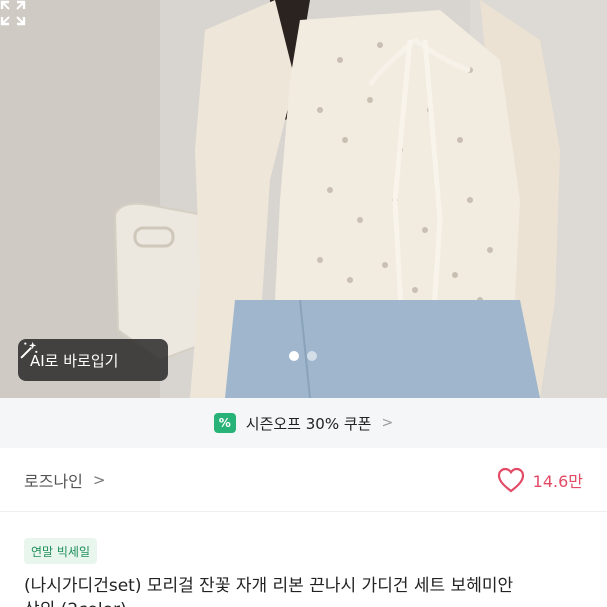 This screenshot has width=607, height=607. Describe the element at coordinates (510, 479) in the screenshot. I see `heart-icon` at that location.